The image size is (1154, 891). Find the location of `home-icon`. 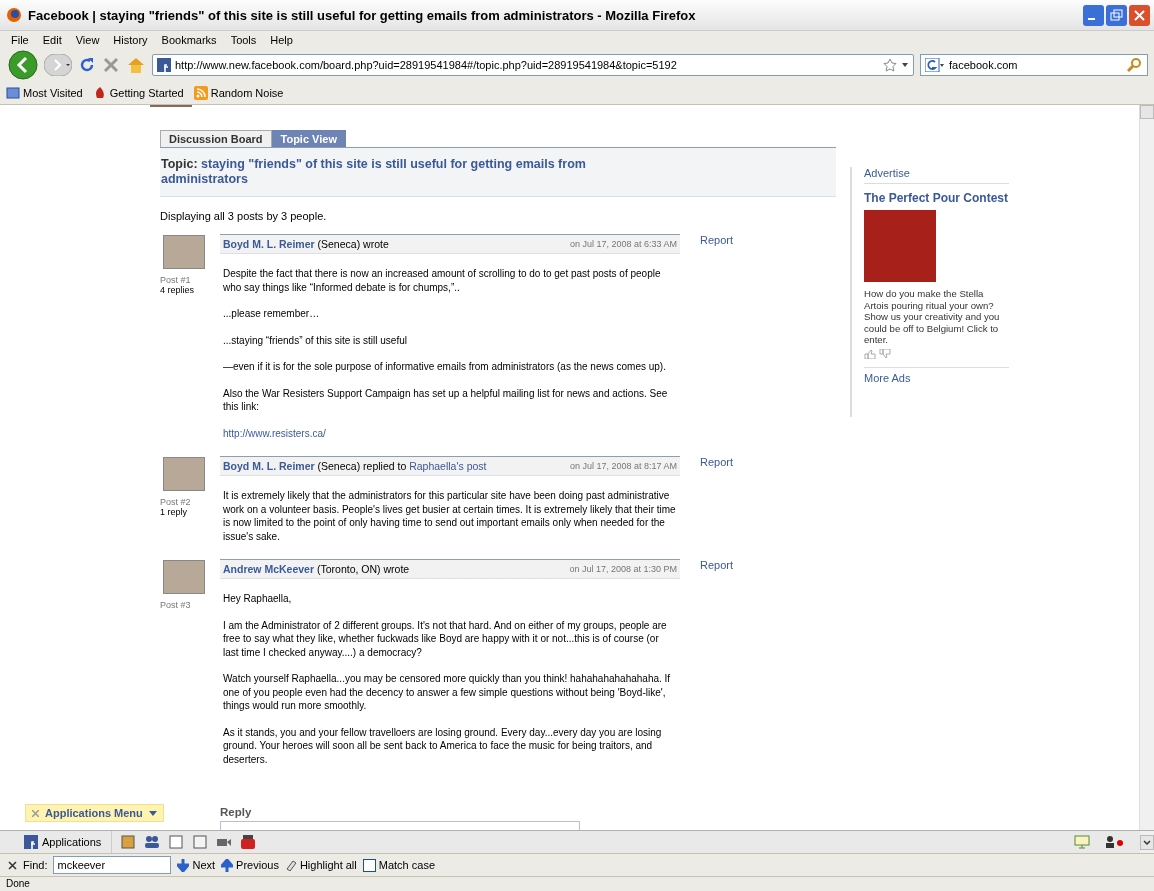

home-icon is located at coordinates (136, 65).